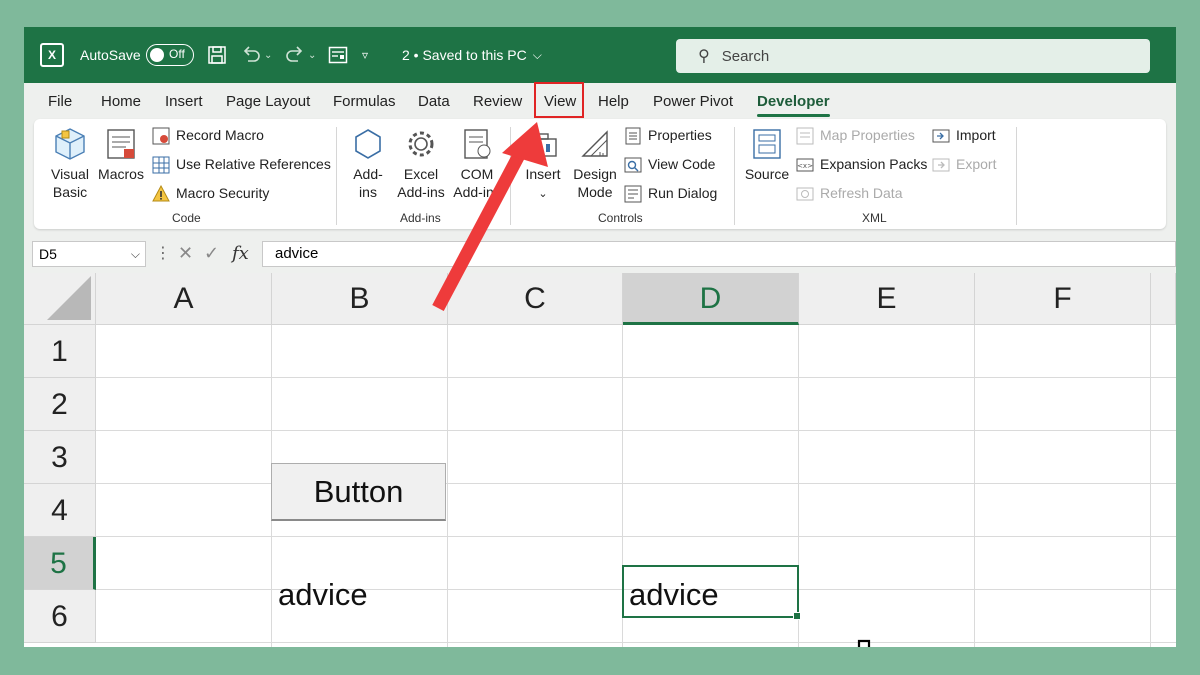 This screenshot has width=1200, height=675. Describe the element at coordinates (477, 144) in the screenshot. I see `com-add-ins-icon` at that location.